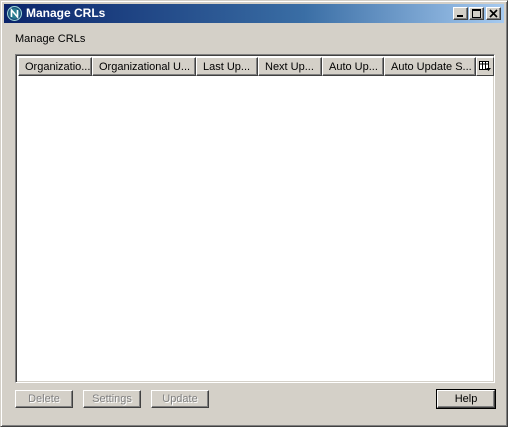 The width and height of the screenshot is (508, 427). What do you see at coordinates (180, 399) in the screenshot?
I see `update-button: Update` at bounding box center [180, 399].